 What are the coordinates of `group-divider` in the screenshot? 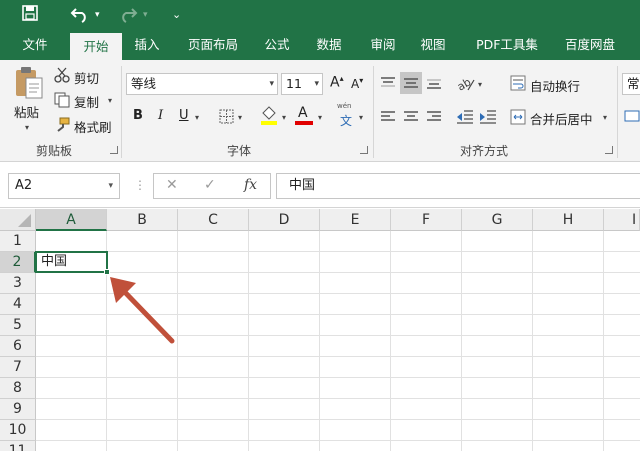 It's located at (373, 112).